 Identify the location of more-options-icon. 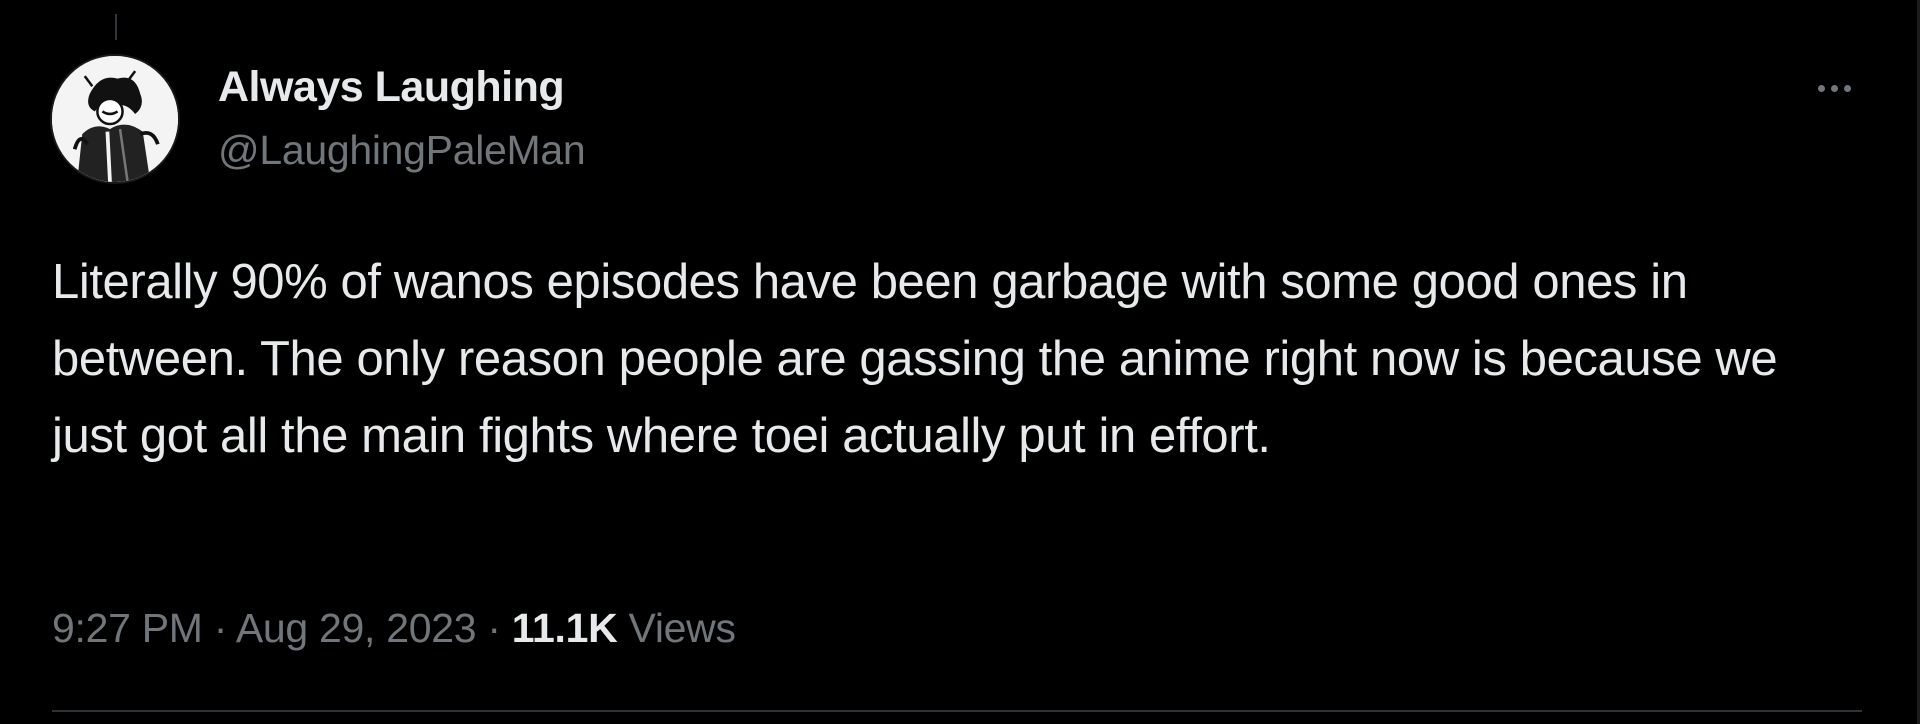
(1834, 88).